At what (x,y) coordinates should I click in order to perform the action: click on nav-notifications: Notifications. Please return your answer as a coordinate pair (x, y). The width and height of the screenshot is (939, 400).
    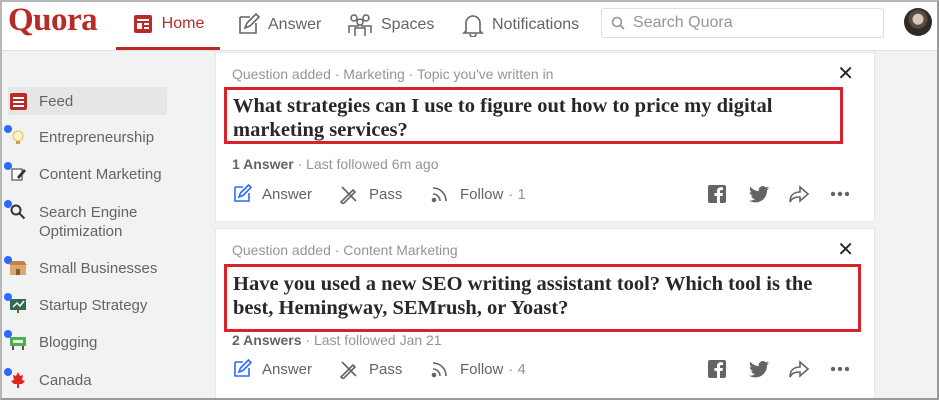
    Looking at the image, I should click on (520, 25).